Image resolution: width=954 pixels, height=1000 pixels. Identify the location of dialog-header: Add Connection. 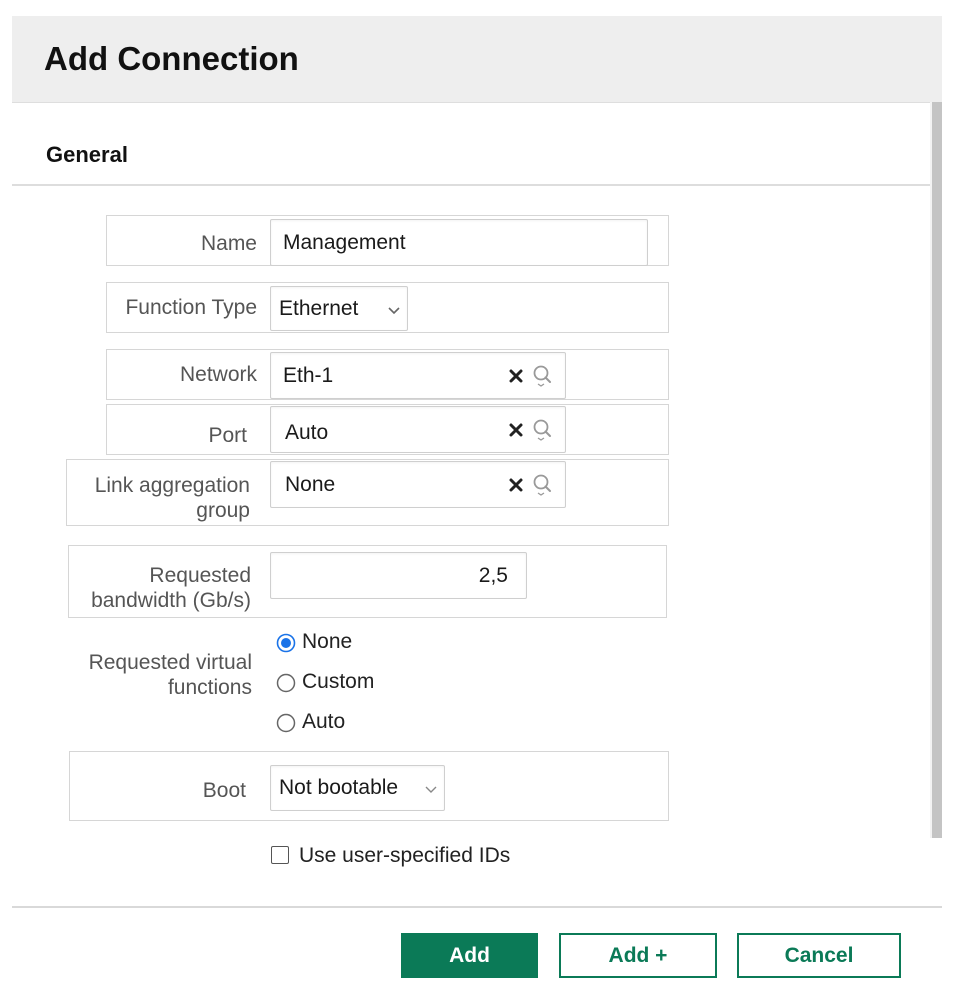
(477, 59).